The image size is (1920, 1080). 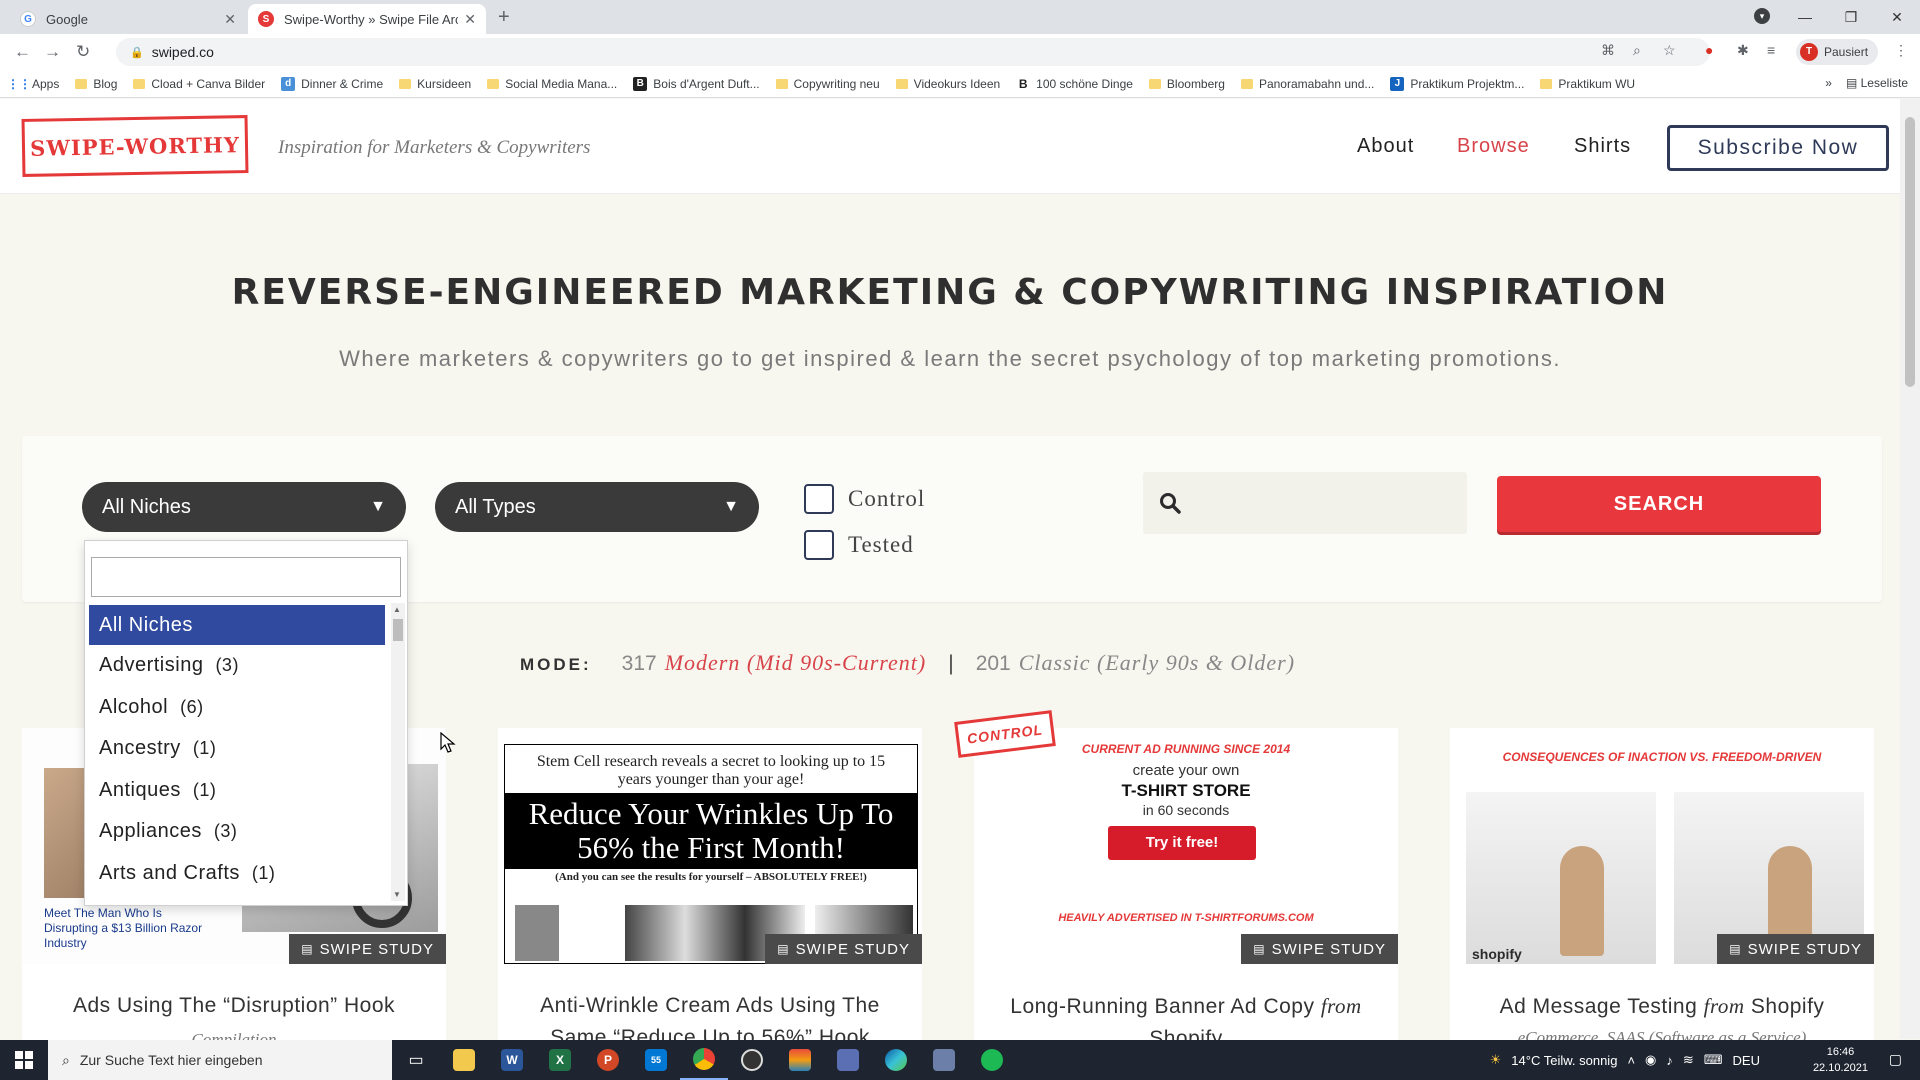 What do you see at coordinates (827, 84) in the screenshot?
I see `bookmark-copywriting: Copywriting neu` at bounding box center [827, 84].